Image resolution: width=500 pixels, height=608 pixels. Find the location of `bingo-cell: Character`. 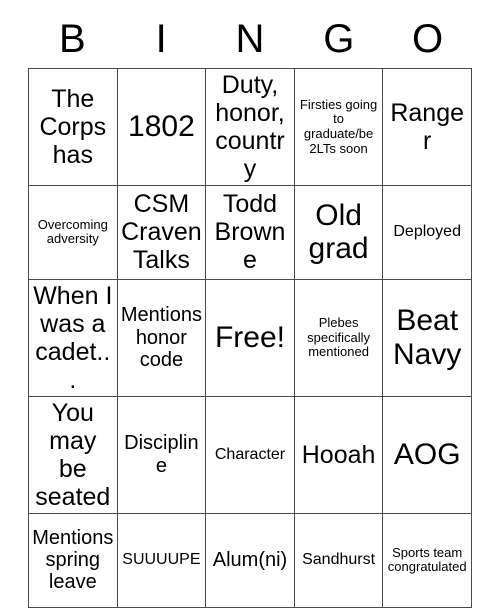

bingo-cell: Character is located at coordinates (250, 454).